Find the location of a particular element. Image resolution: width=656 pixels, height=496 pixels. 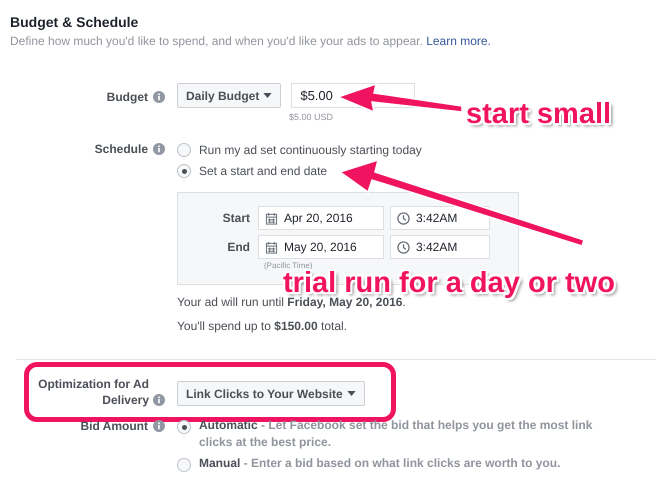

learn-more-link: Learn more. is located at coordinates (458, 41).